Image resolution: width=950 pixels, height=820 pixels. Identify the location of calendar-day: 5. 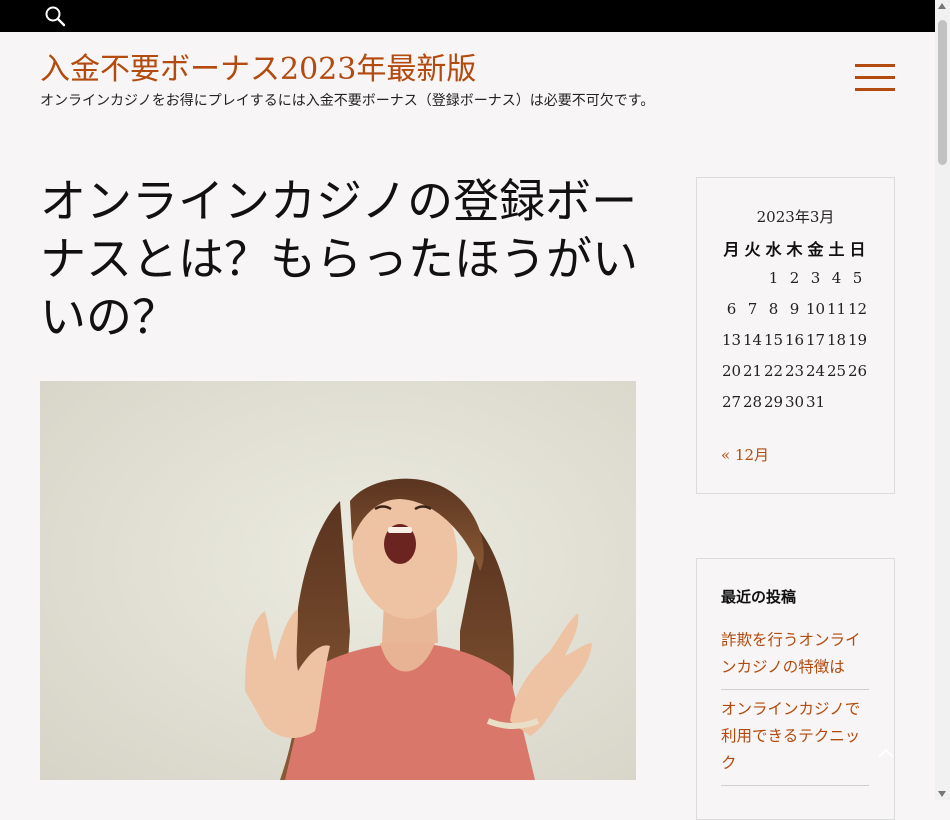
(857, 277).